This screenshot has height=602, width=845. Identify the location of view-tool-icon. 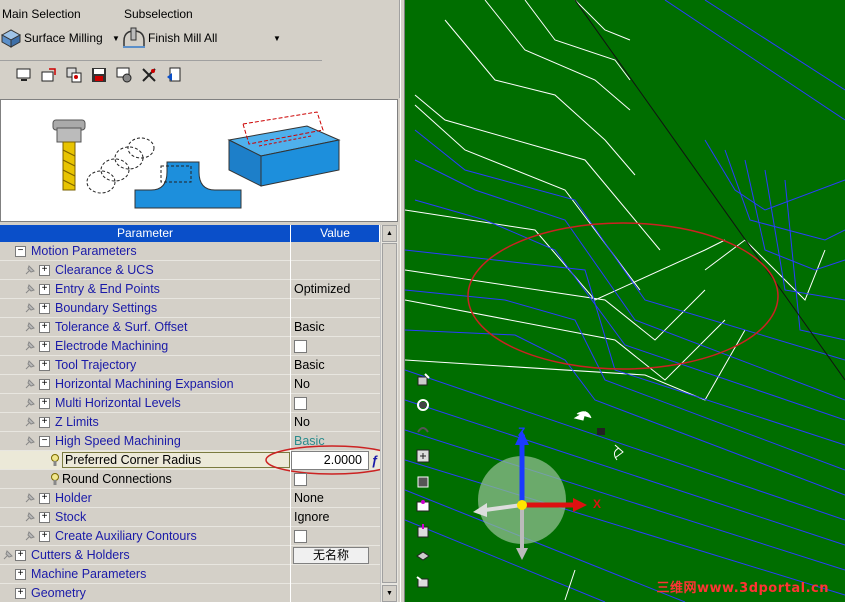
(423, 380).